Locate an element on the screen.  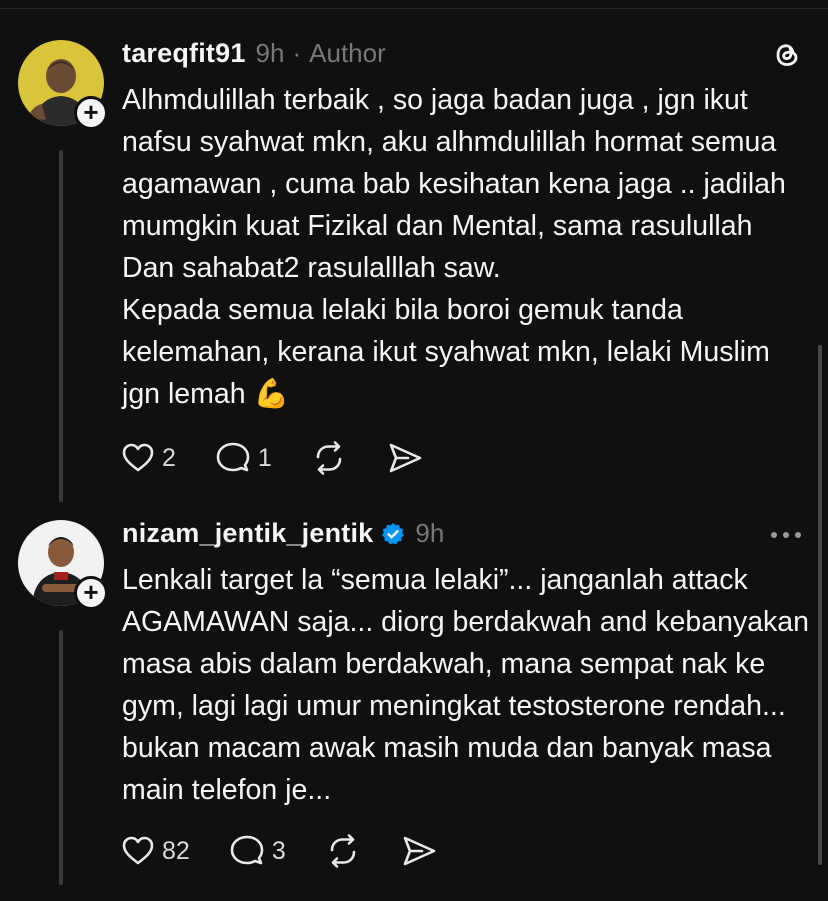
like-count: 2 is located at coordinates (169, 457).